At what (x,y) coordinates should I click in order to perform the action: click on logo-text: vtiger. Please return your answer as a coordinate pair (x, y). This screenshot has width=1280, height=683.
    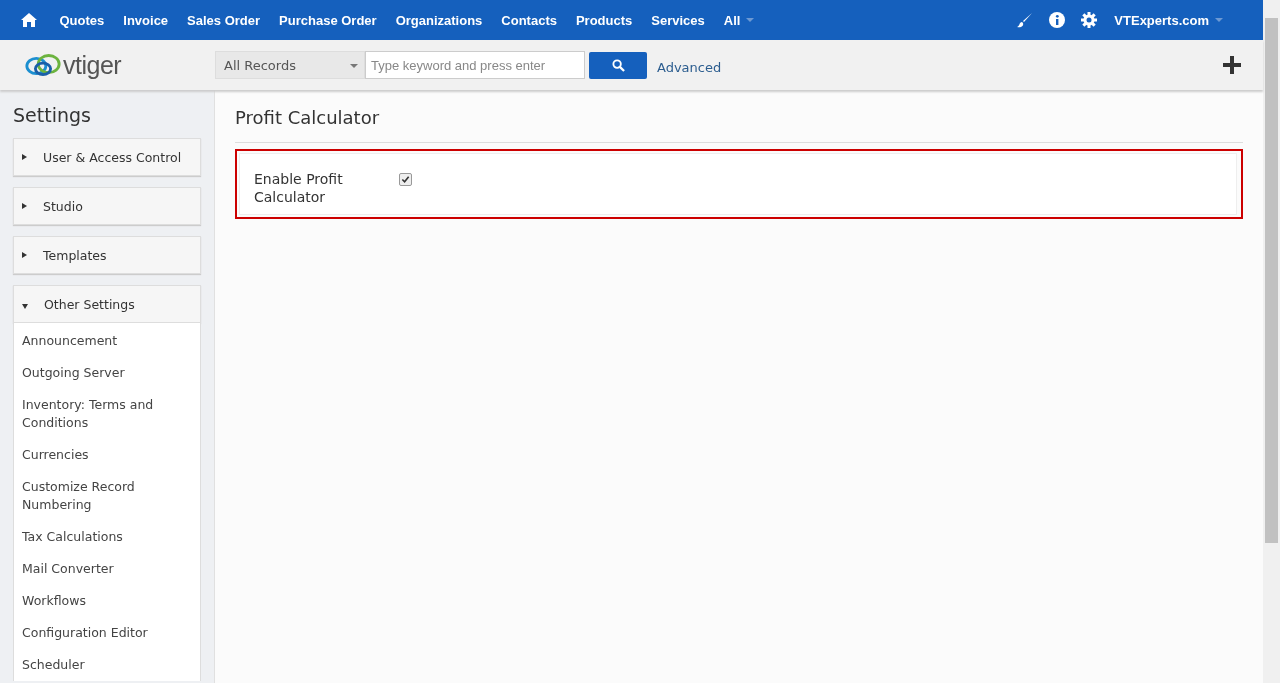
    Looking at the image, I should click on (92, 65).